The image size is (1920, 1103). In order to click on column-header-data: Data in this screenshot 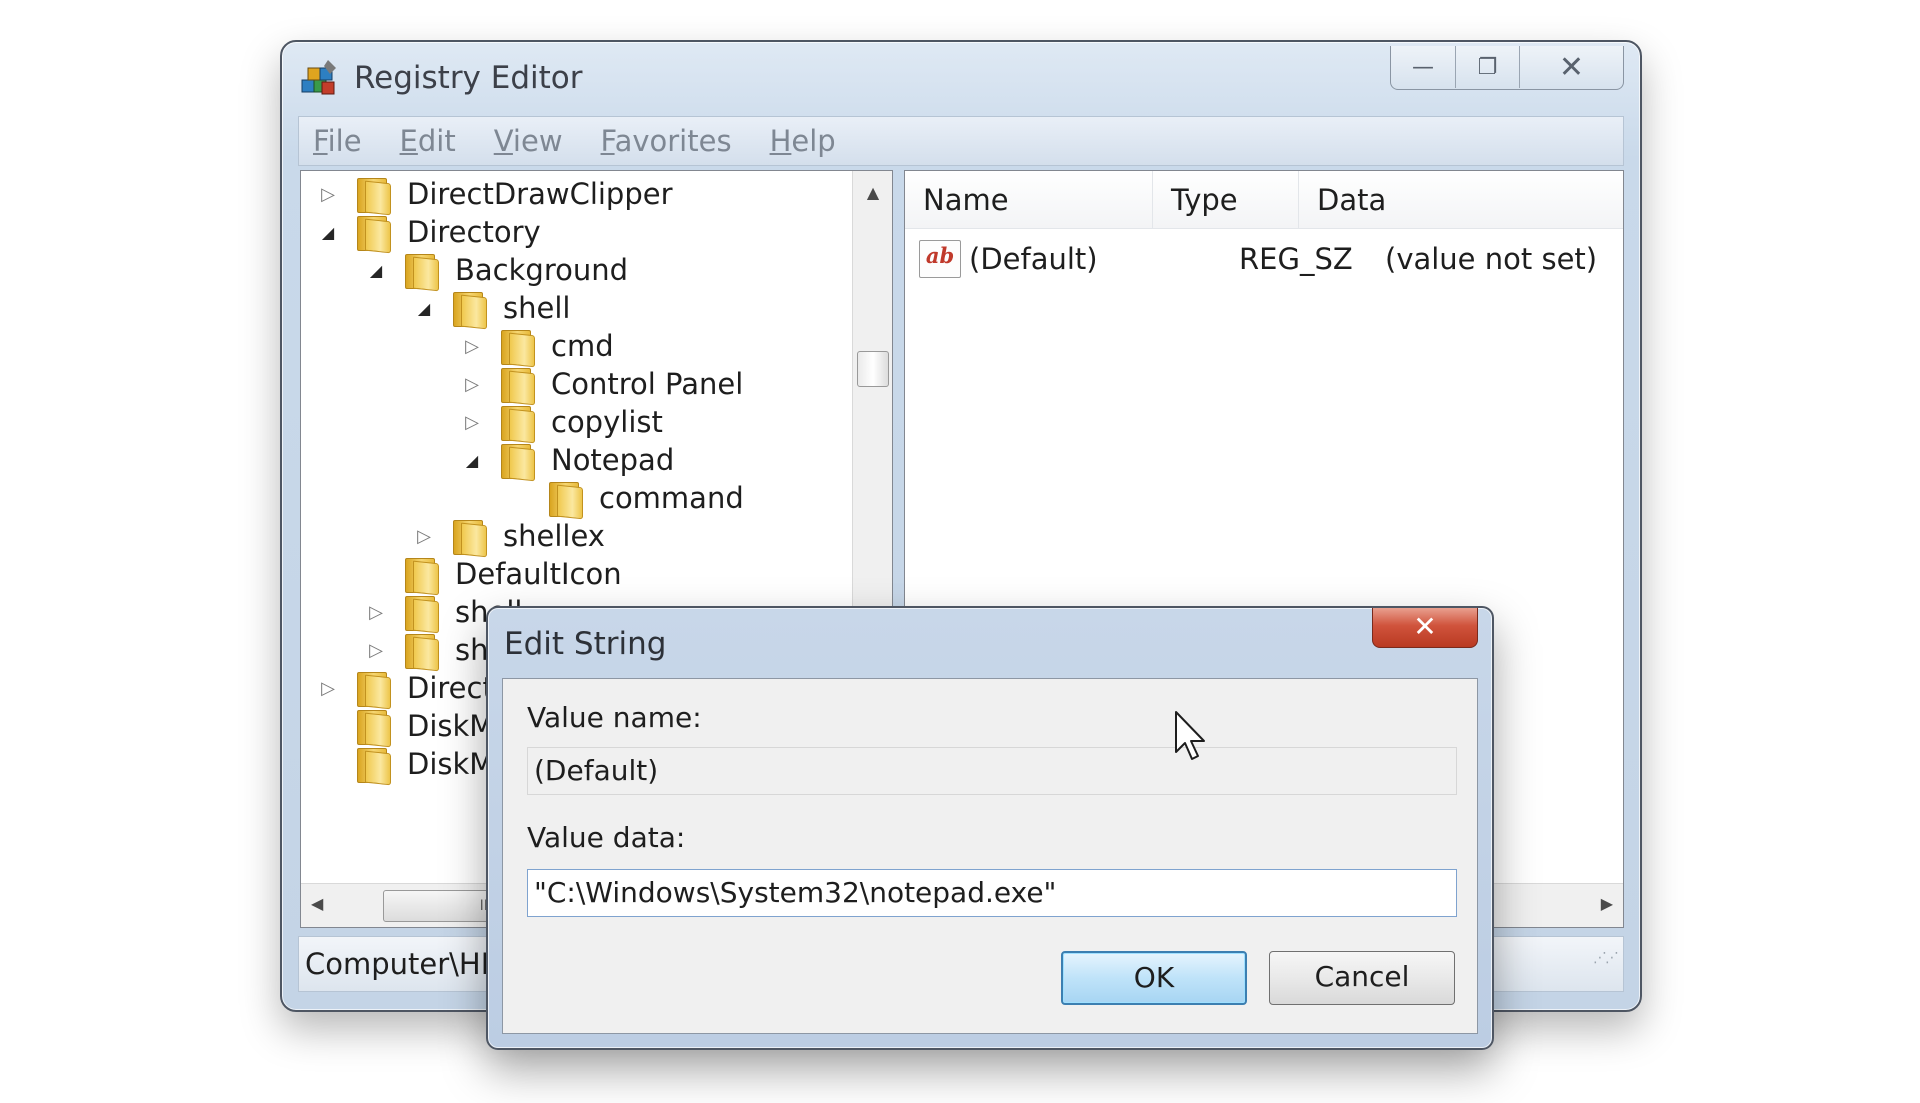, I will do `click(1461, 199)`.